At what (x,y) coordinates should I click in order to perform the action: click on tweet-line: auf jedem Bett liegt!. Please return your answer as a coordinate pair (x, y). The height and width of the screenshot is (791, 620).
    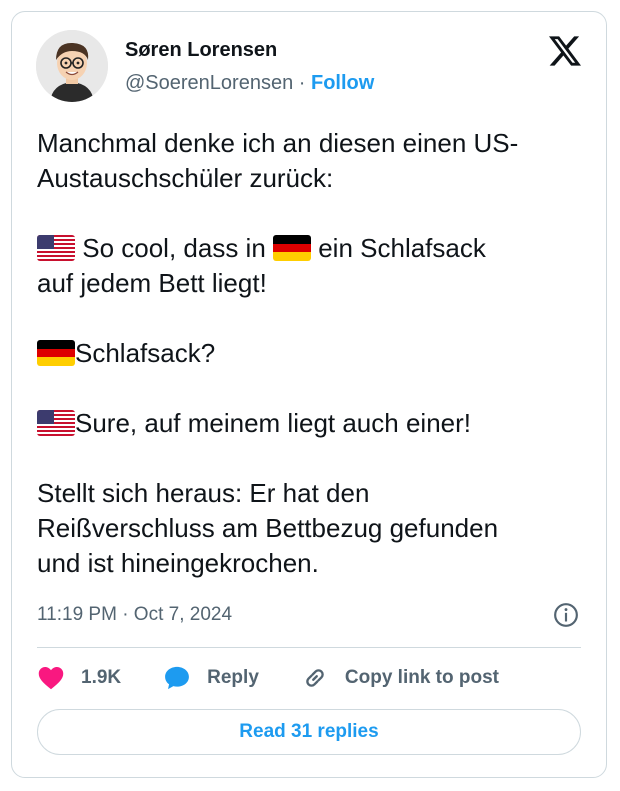
    Looking at the image, I should click on (152, 283).